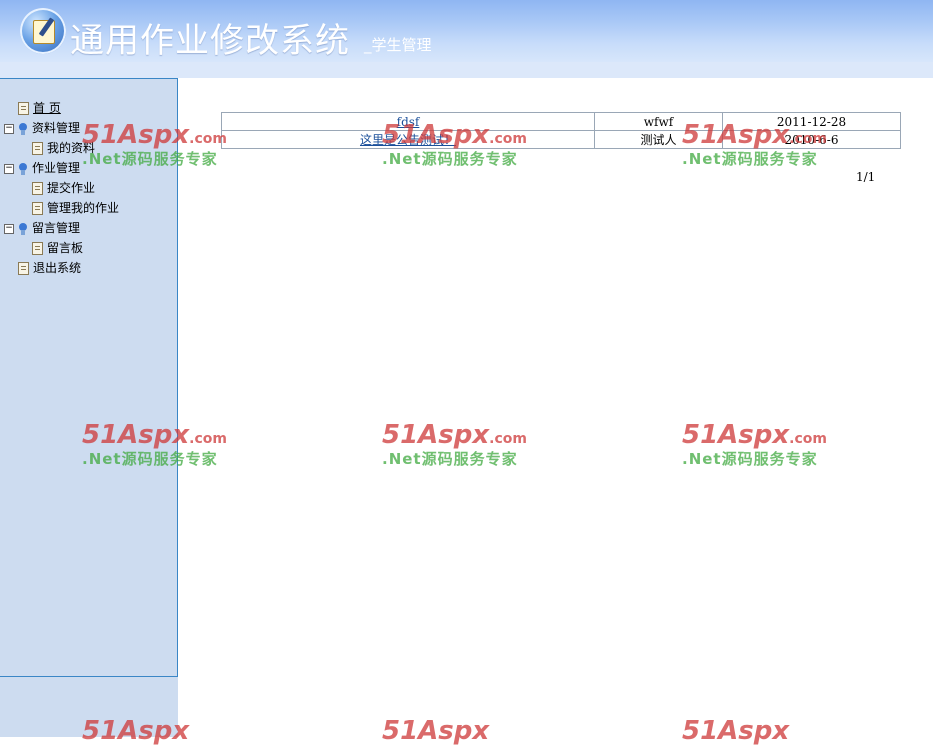 The image size is (933, 746). I want to click on app-header: 通用作业修改系统 _学生管理, so click(466, 39).